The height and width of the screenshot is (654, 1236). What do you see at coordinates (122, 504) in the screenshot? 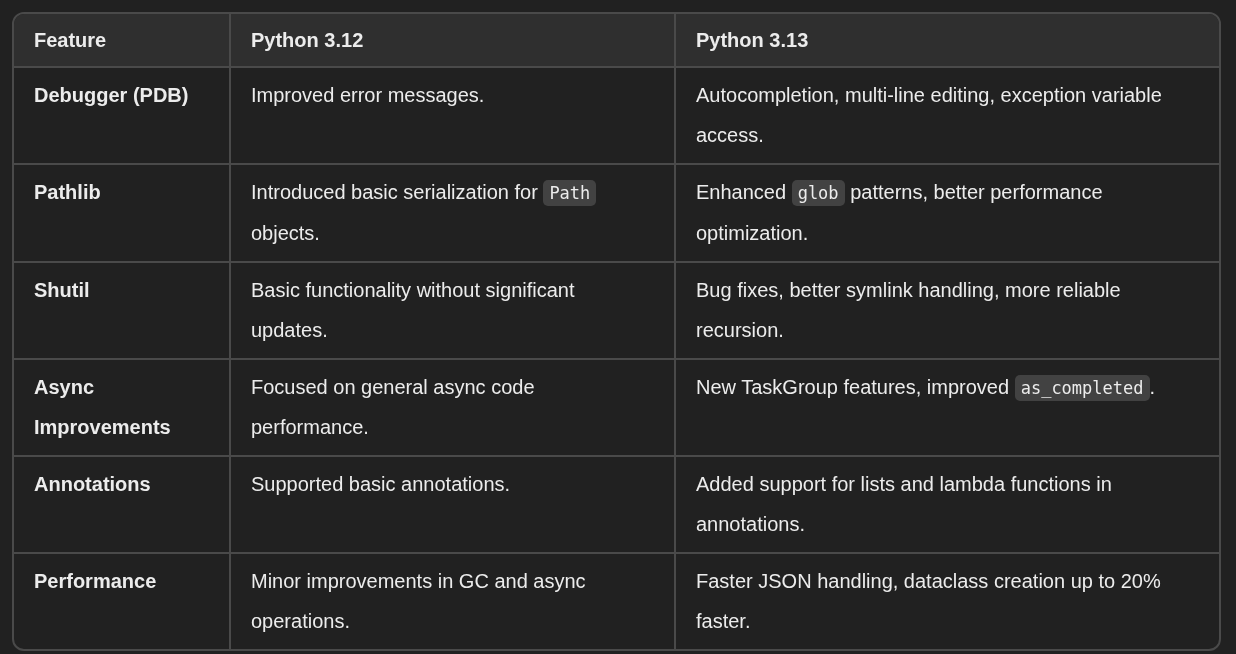
I see `feature-cell: Annotations` at bounding box center [122, 504].